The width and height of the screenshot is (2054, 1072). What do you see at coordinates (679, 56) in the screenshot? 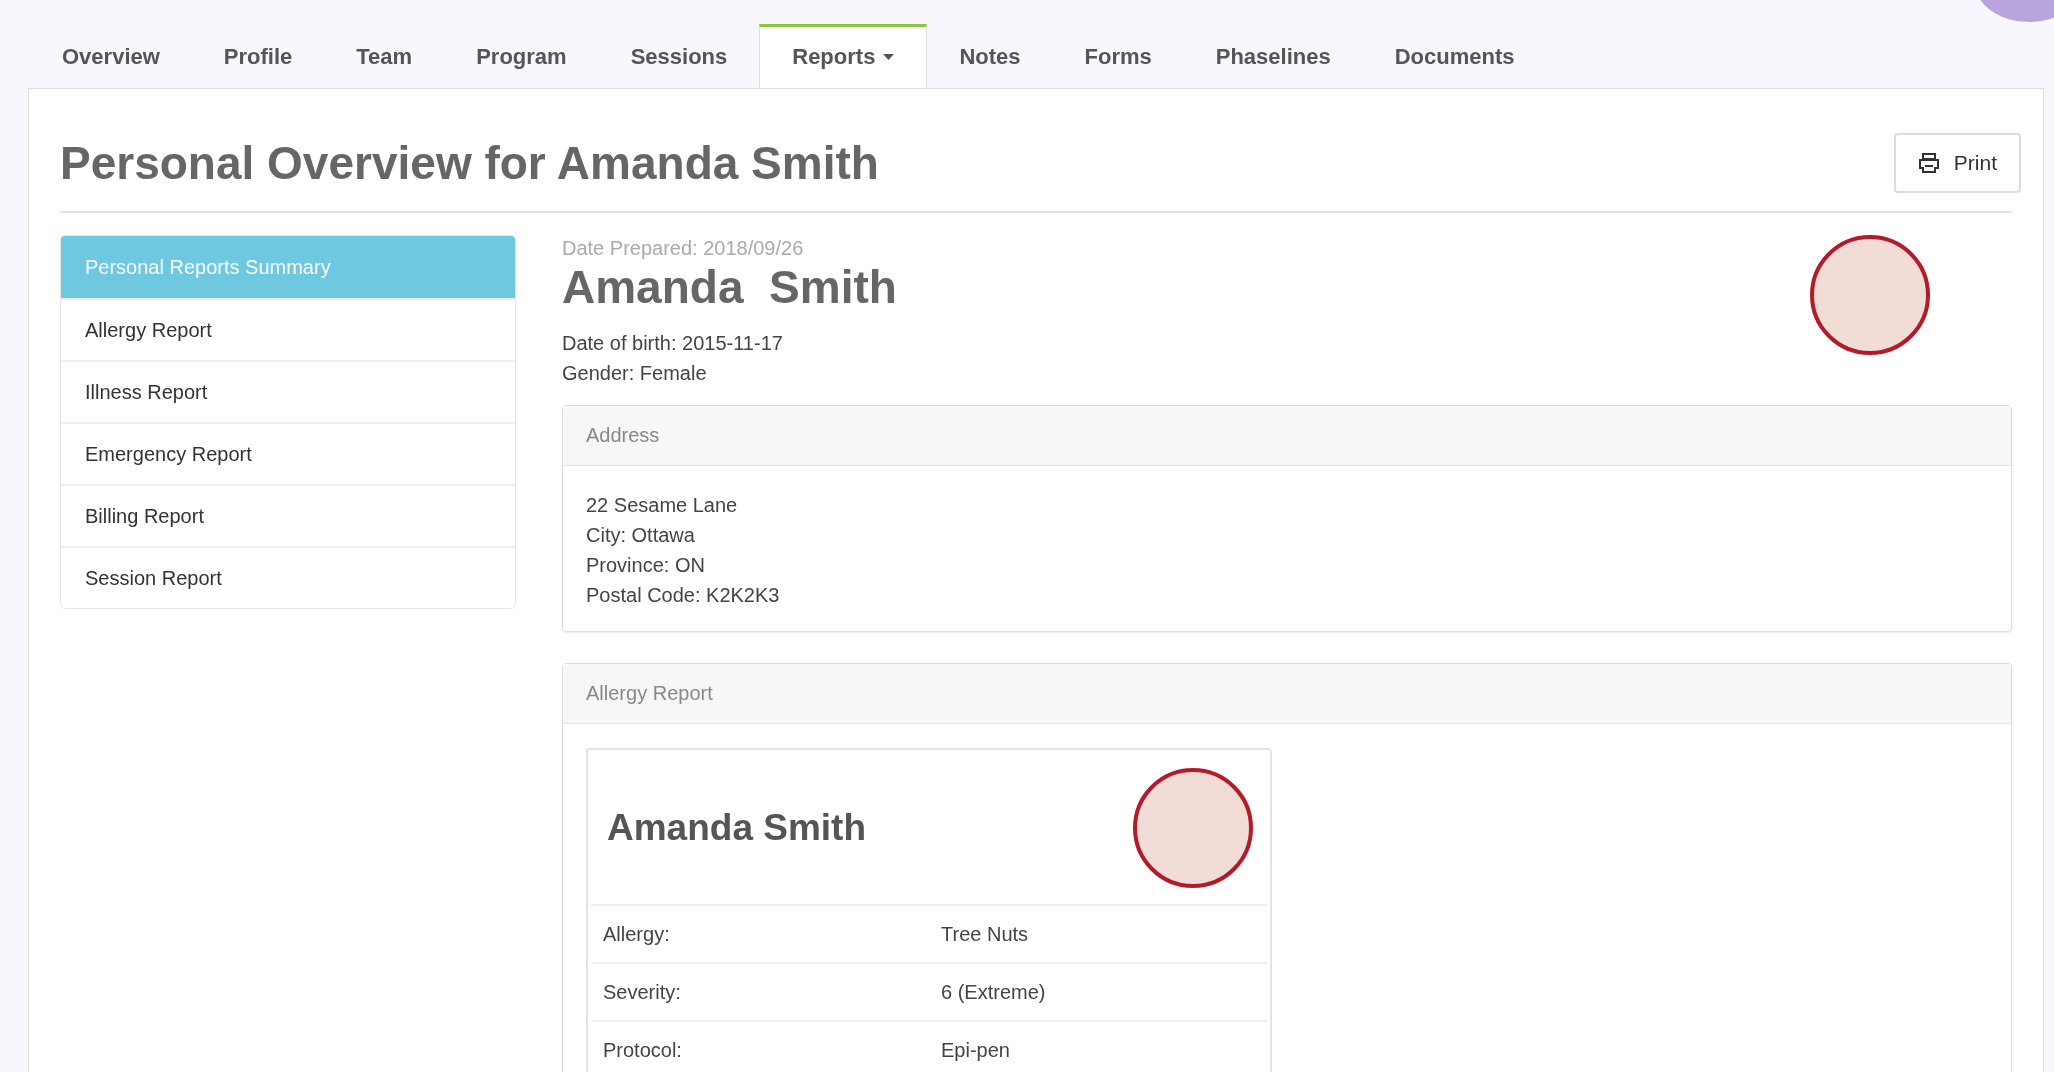
I see `tab: Sessions` at bounding box center [679, 56].